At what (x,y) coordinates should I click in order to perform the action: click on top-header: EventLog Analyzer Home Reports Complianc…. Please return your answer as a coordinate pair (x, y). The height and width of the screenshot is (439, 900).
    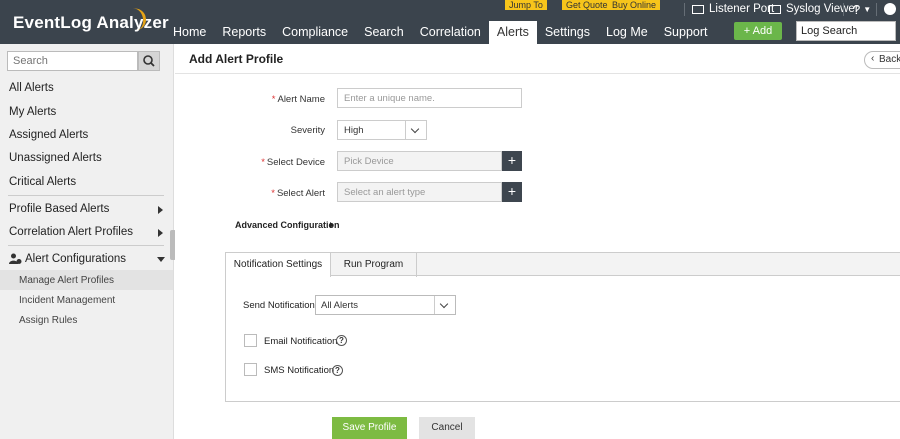
    Looking at the image, I should click on (450, 22).